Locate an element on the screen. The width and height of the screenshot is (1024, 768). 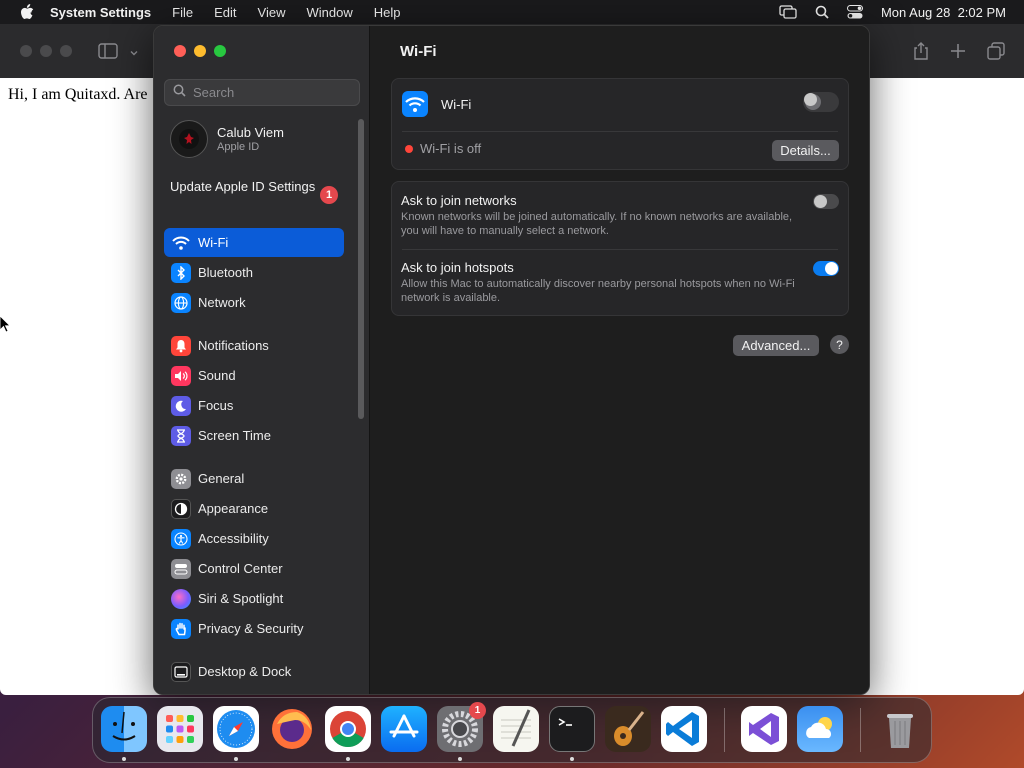
sidebar-item-network: Network is located at coordinates (254, 302).